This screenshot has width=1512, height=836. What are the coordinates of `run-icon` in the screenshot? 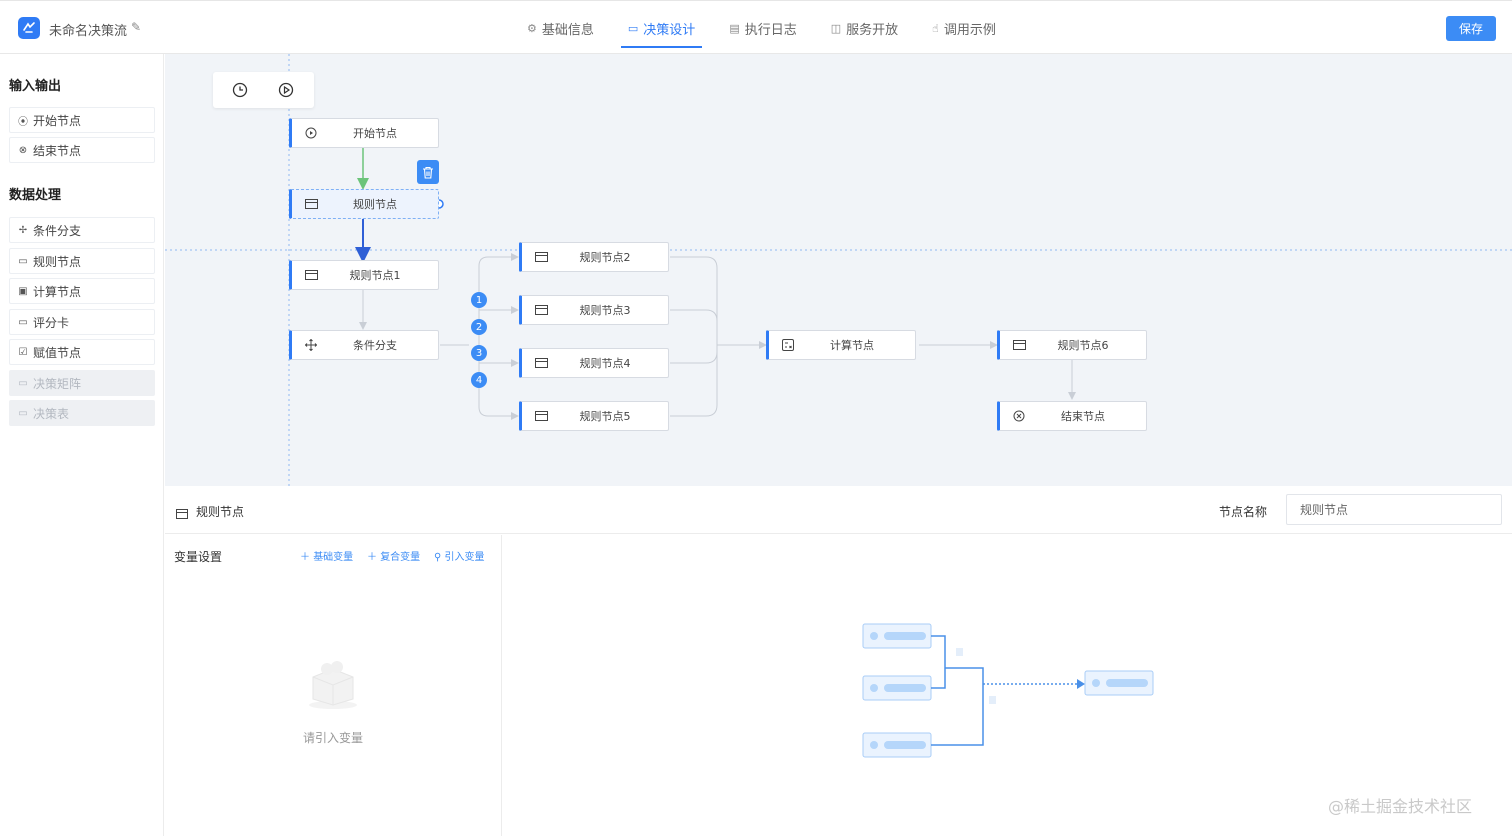 It's located at (286, 90).